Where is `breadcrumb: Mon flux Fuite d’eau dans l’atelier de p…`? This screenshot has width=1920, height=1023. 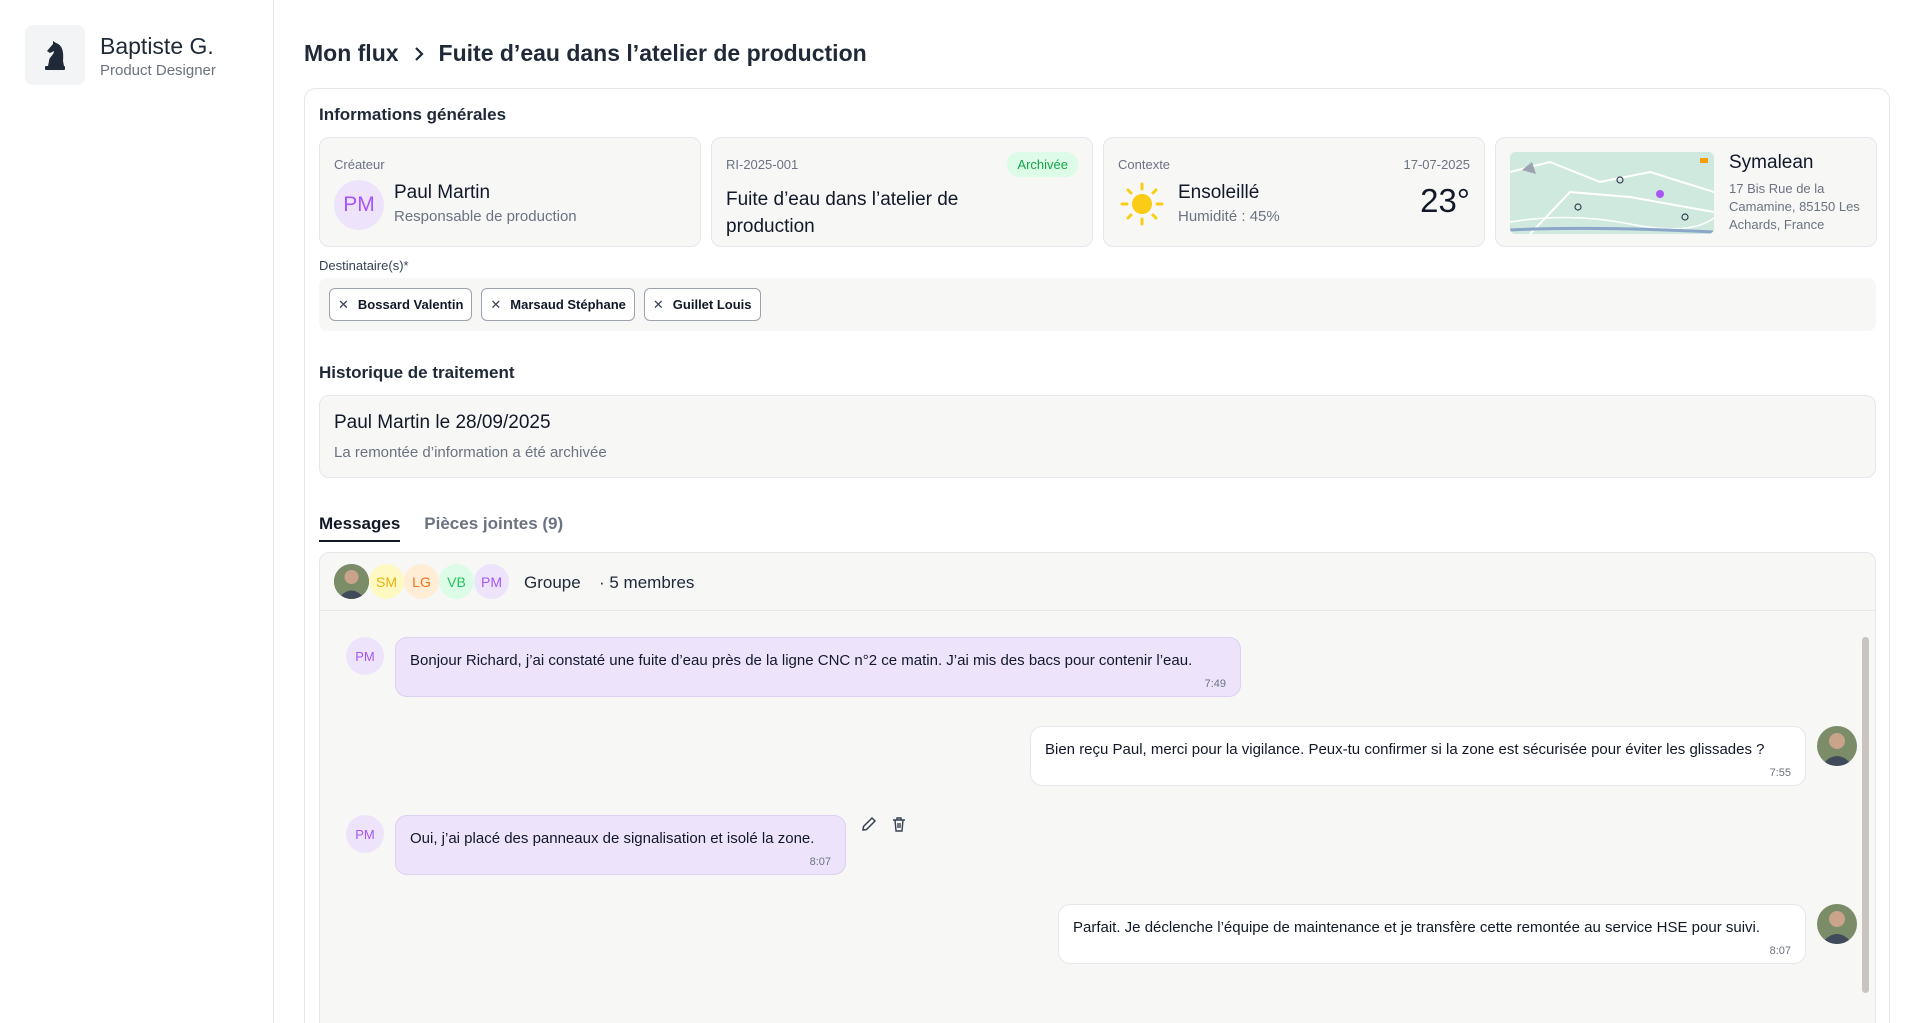
breadcrumb: Mon flux Fuite d’eau dans l’atelier de p… is located at coordinates (585, 53).